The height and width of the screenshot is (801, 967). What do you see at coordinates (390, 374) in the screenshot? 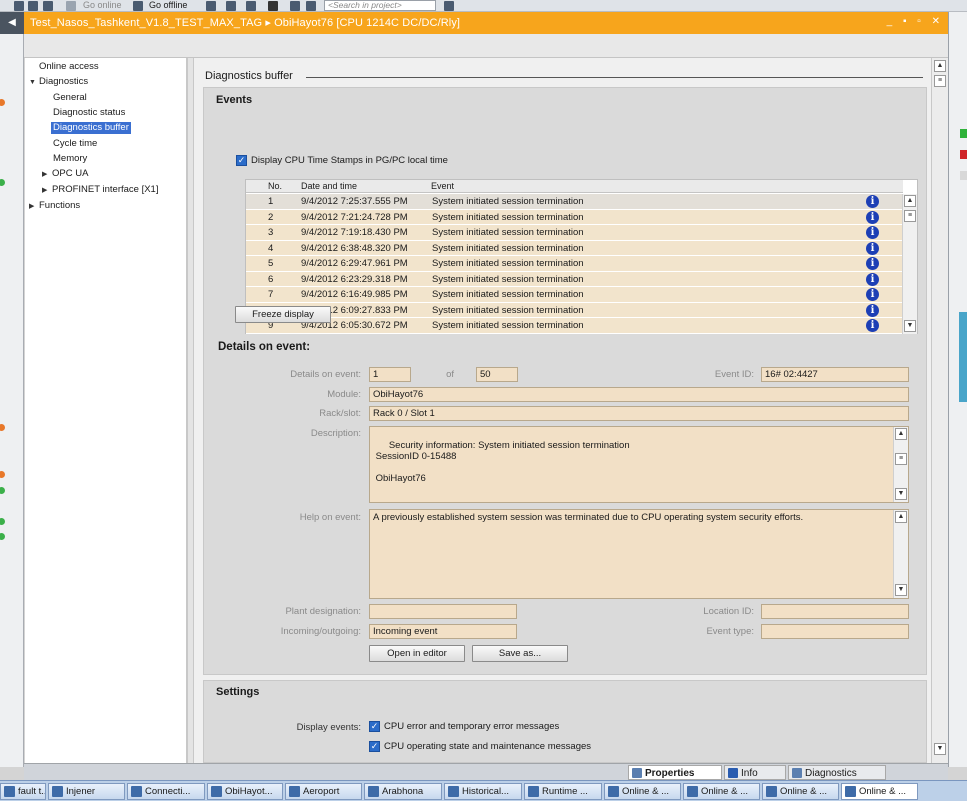
I see `details-on-event-field: 1` at bounding box center [390, 374].